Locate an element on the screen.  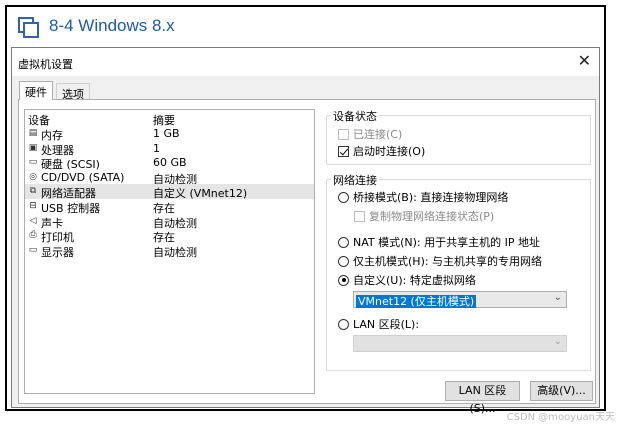
usb-icon: ⊟ is located at coordinates (33, 206).